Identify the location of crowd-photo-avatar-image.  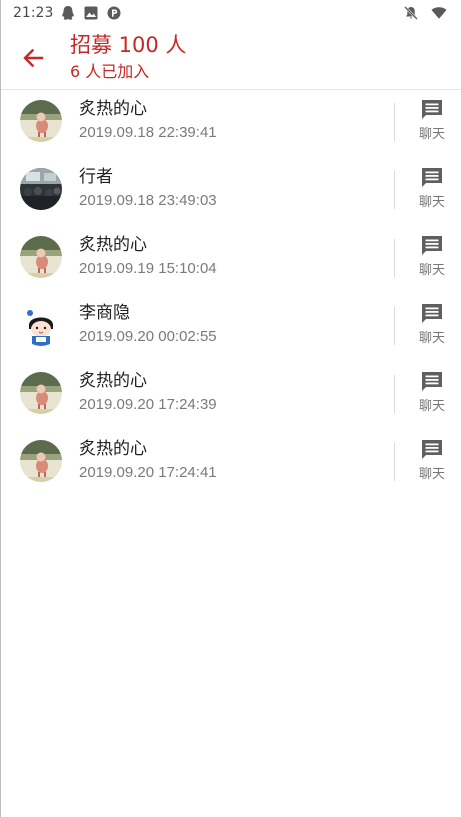
(41, 189).